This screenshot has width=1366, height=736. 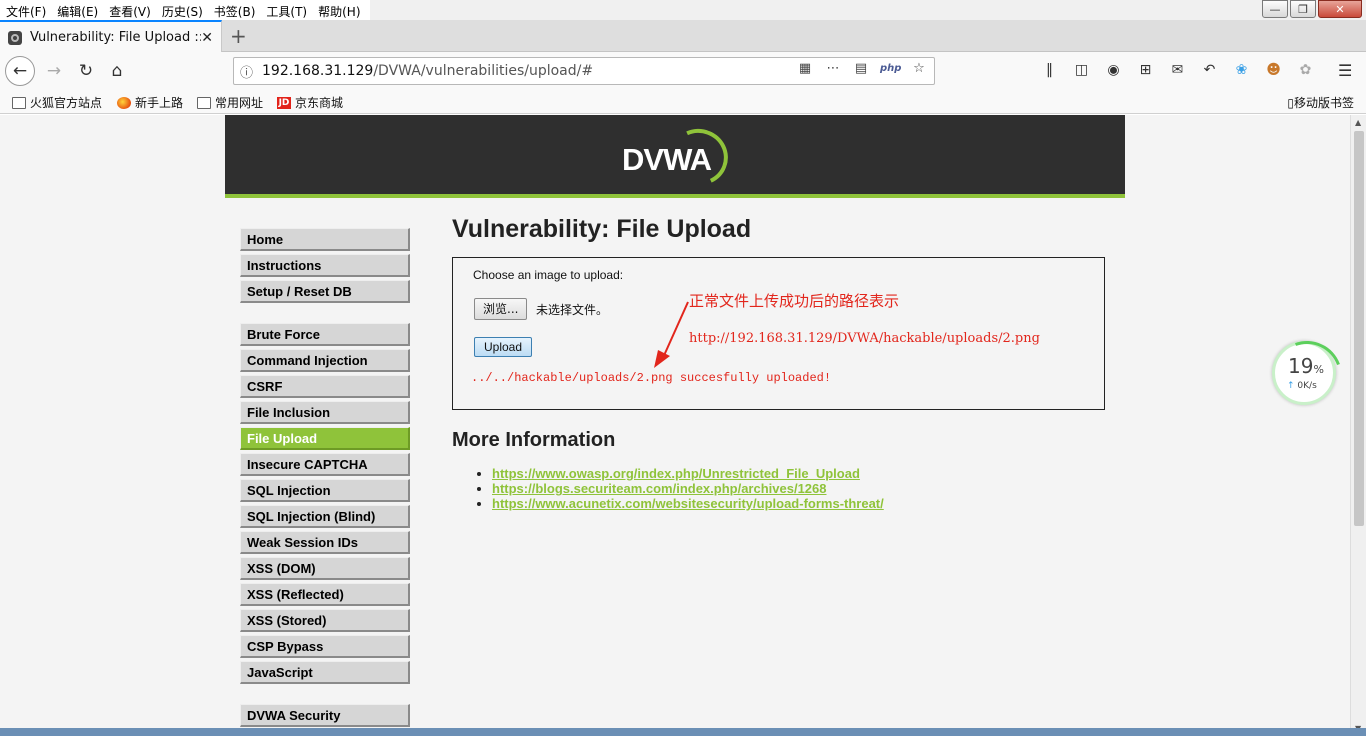 I want to click on sidebar-item-sql-injection: SQL Injection, so click(x=325, y=490).